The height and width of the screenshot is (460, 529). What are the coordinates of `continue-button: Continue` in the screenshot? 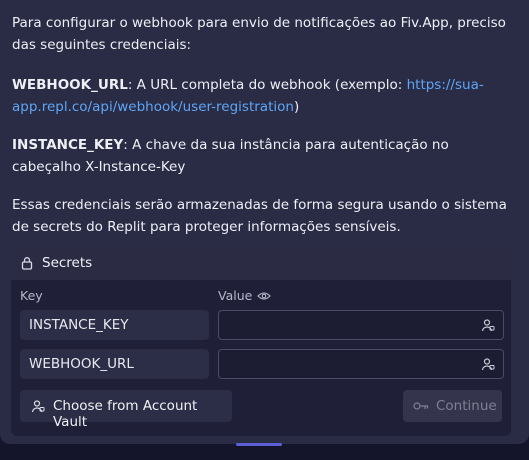 It's located at (452, 406).